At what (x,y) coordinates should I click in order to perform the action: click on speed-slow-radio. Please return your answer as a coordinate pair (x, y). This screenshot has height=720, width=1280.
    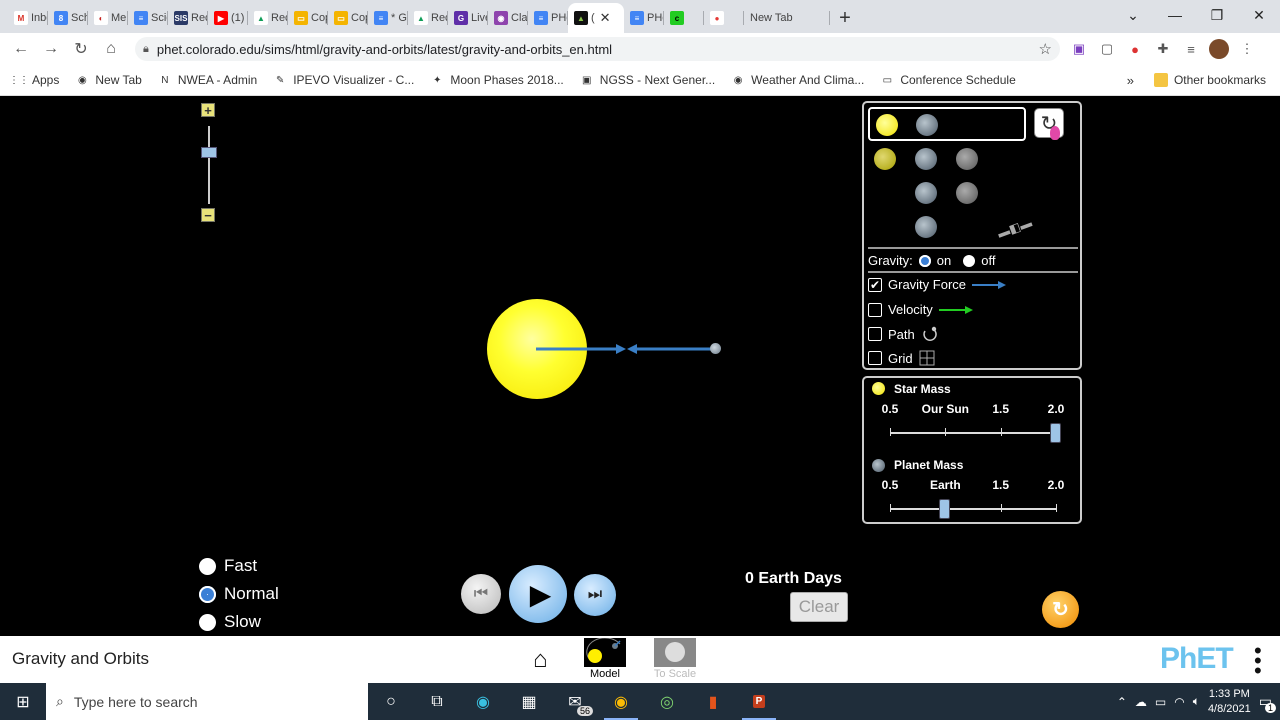
    Looking at the image, I should click on (207, 622).